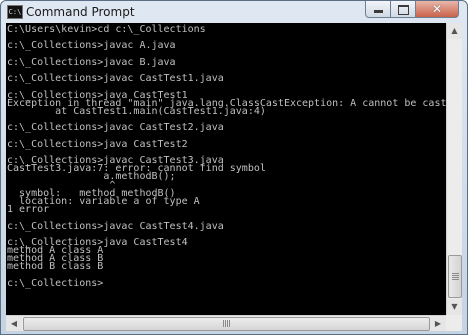  I want to click on horizontal-scroll-thumb, so click(226, 324).